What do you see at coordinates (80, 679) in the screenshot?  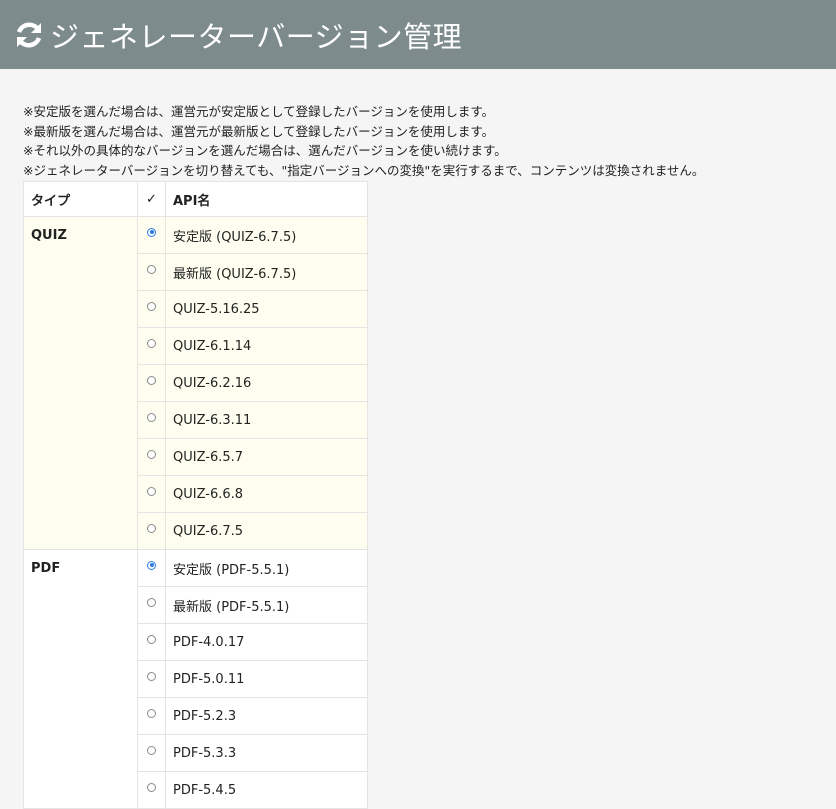 I see `type-cell-pdf: PDF` at bounding box center [80, 679].